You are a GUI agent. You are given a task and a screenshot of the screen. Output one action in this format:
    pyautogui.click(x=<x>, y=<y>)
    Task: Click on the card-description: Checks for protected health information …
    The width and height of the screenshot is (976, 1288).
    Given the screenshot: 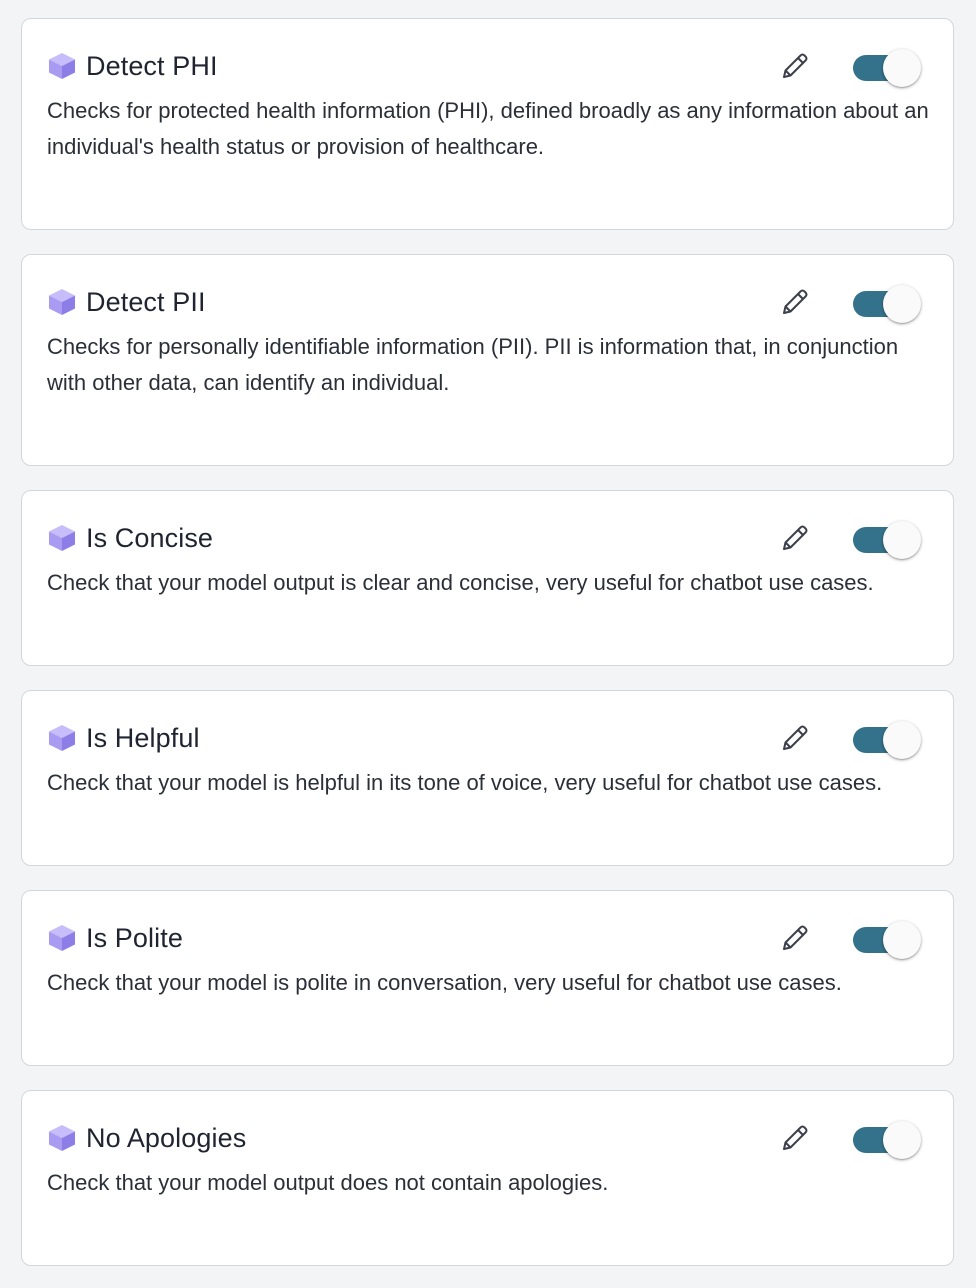 What is the action you would take?
    pyautogui.click(x=488, y=128)
    